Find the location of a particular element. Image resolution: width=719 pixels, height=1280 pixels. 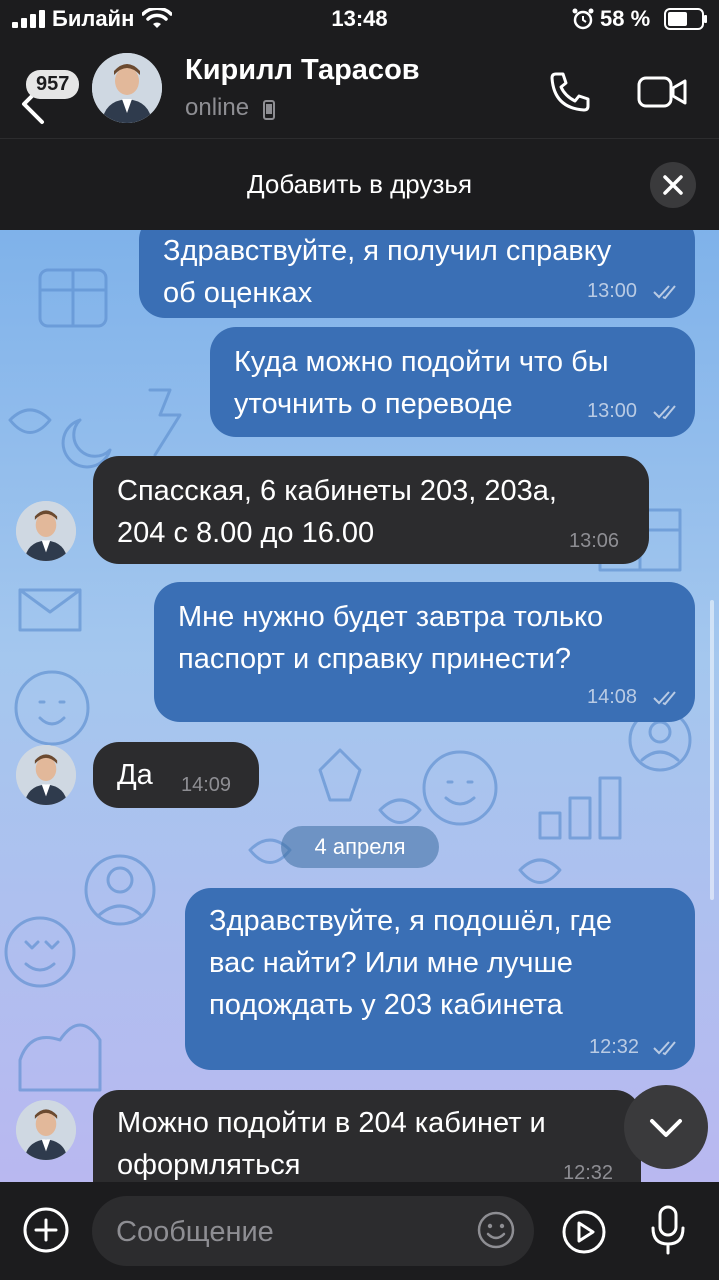

close-add-friend-button is located at coordinates (673, 185).